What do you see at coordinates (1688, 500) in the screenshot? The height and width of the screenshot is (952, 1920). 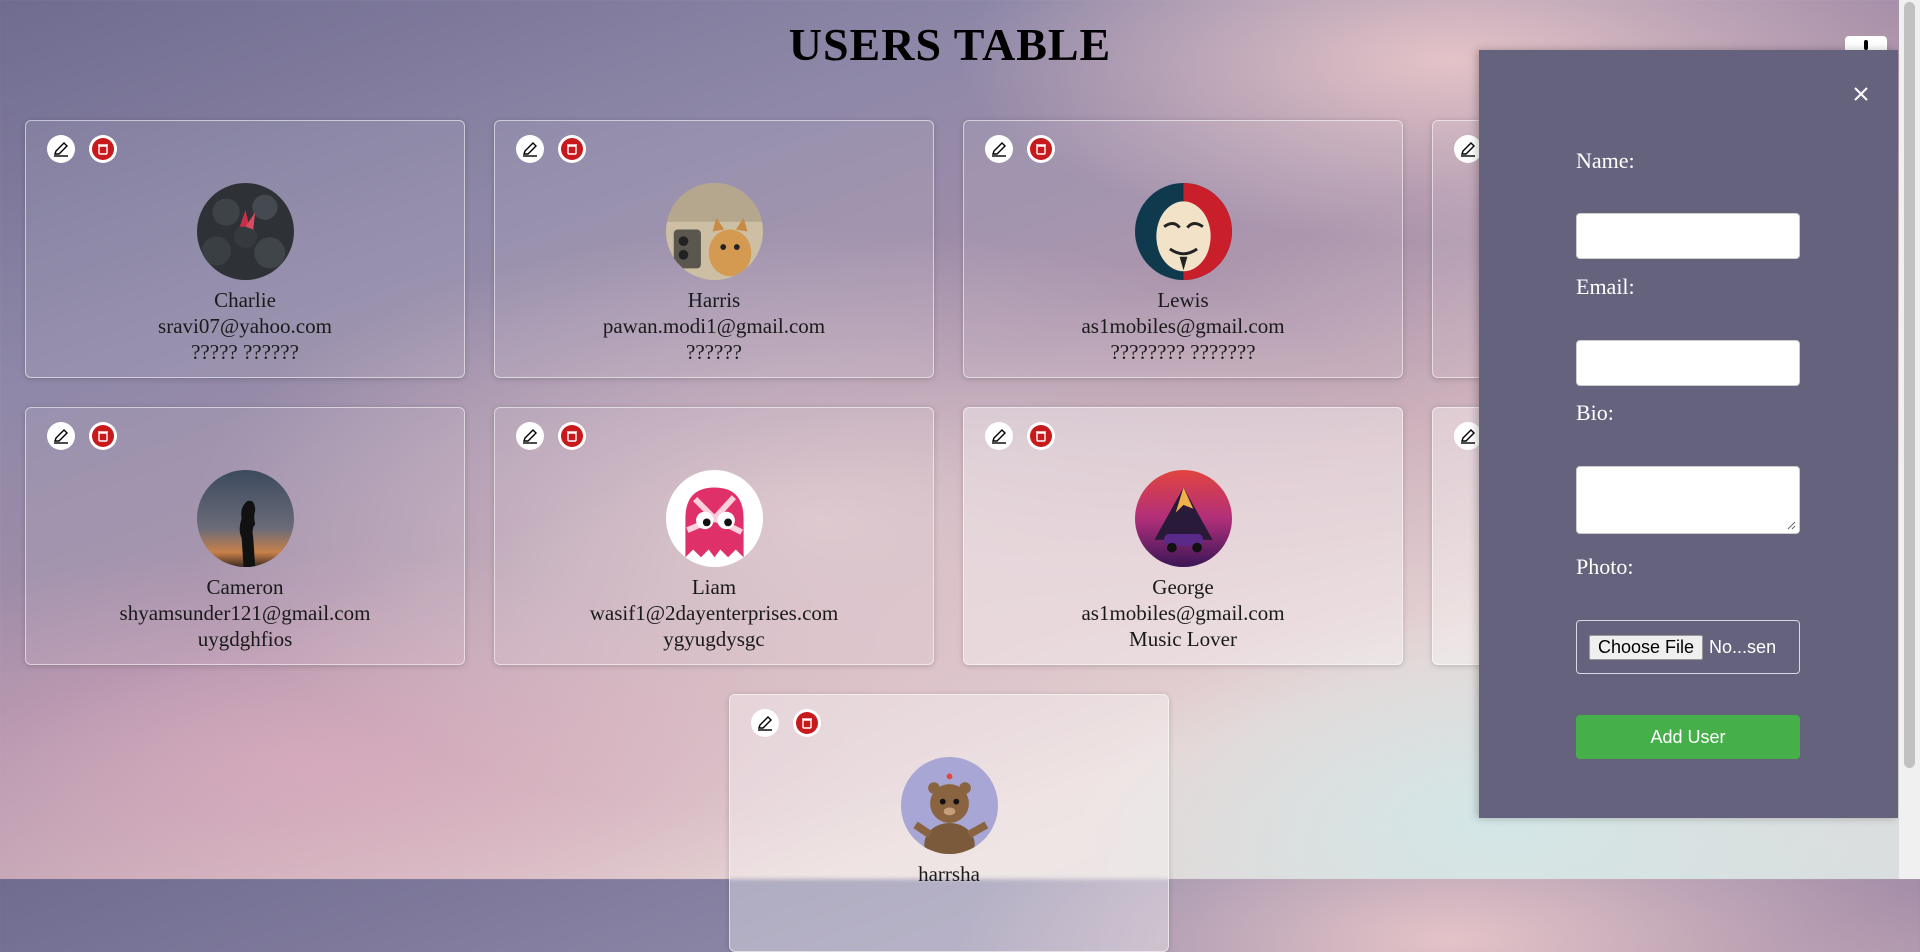 I see `bio-textarea` at bounding box center [1688, 500].